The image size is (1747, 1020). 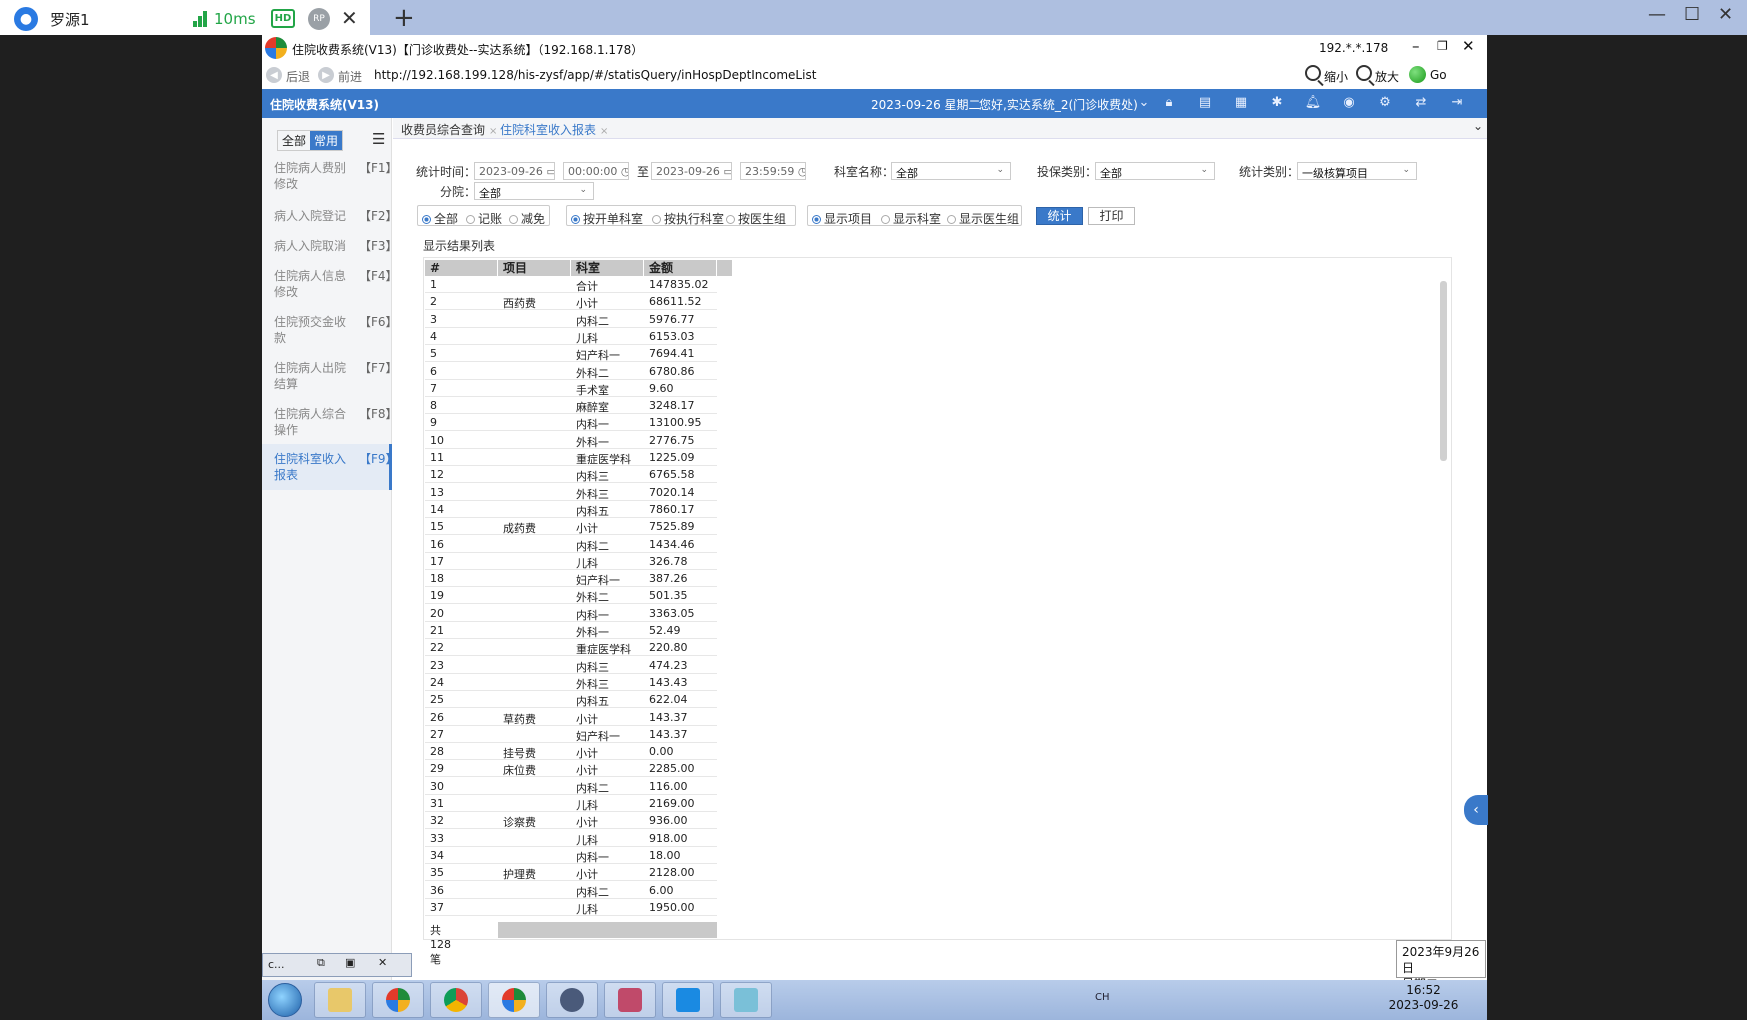 What do you see at coordinates (911, 218) in the screenshot?
I see `radio-show-dept: 显示科室` at bounding box center [911, 218].